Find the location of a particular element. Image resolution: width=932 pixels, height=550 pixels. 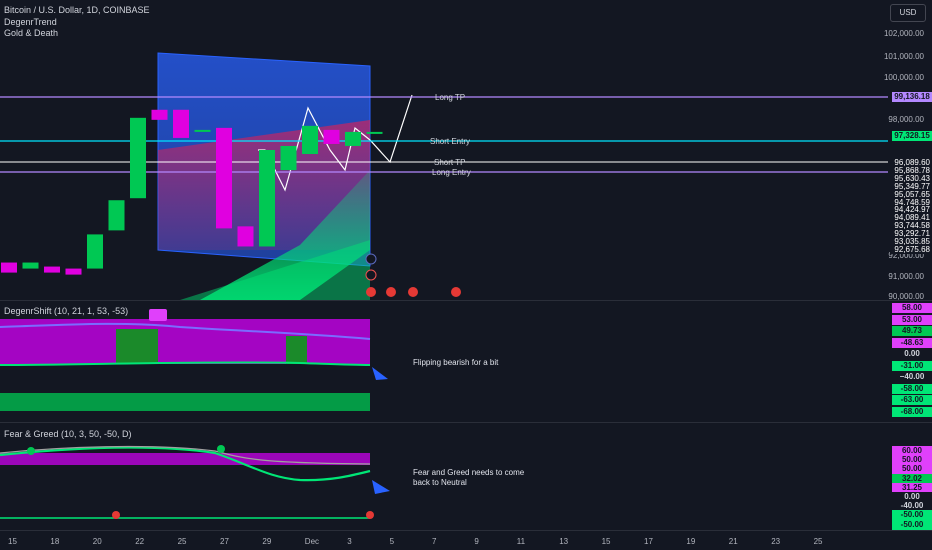

time-tick: 27 is located at coordinates (224, 541).